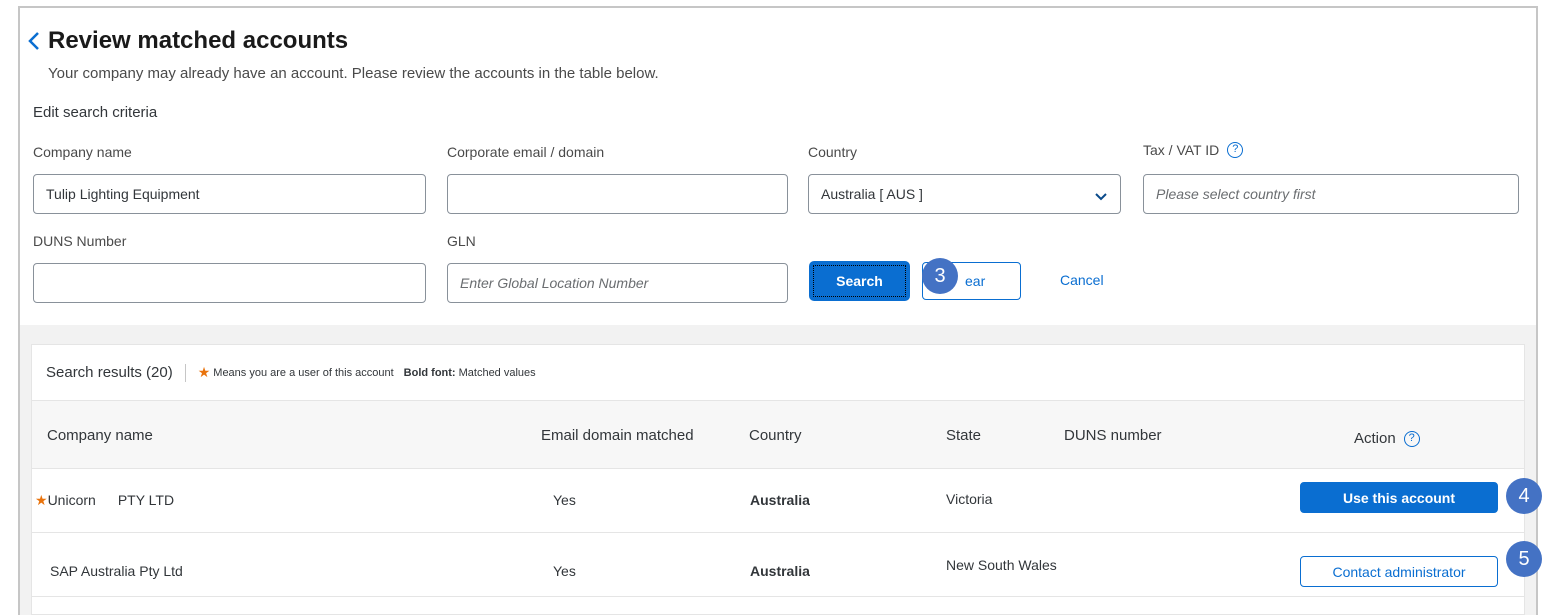  What do you see at coordinates (80, 241) in the screenshot?
I see `duns-number-label: DUNS Number` at bounding box center [80, 241].